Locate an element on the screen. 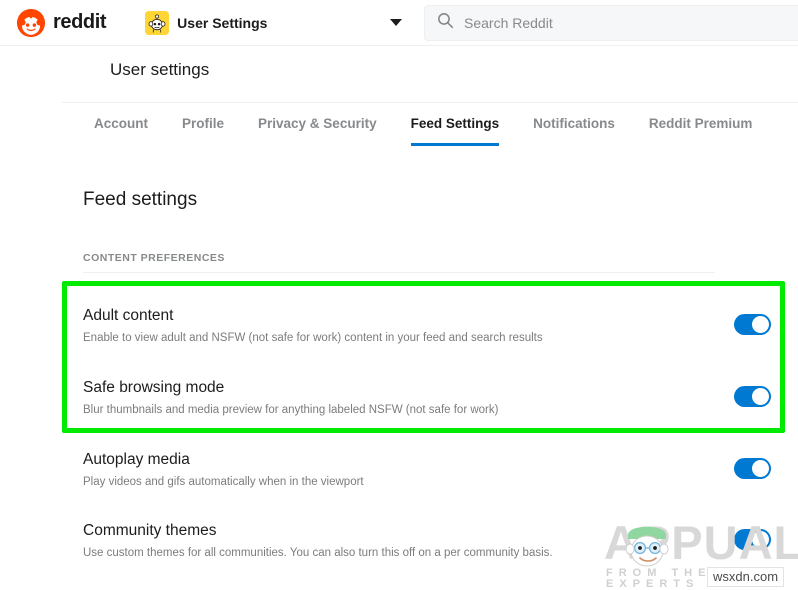  page-title: User settings is located at coordinates (160, 69).